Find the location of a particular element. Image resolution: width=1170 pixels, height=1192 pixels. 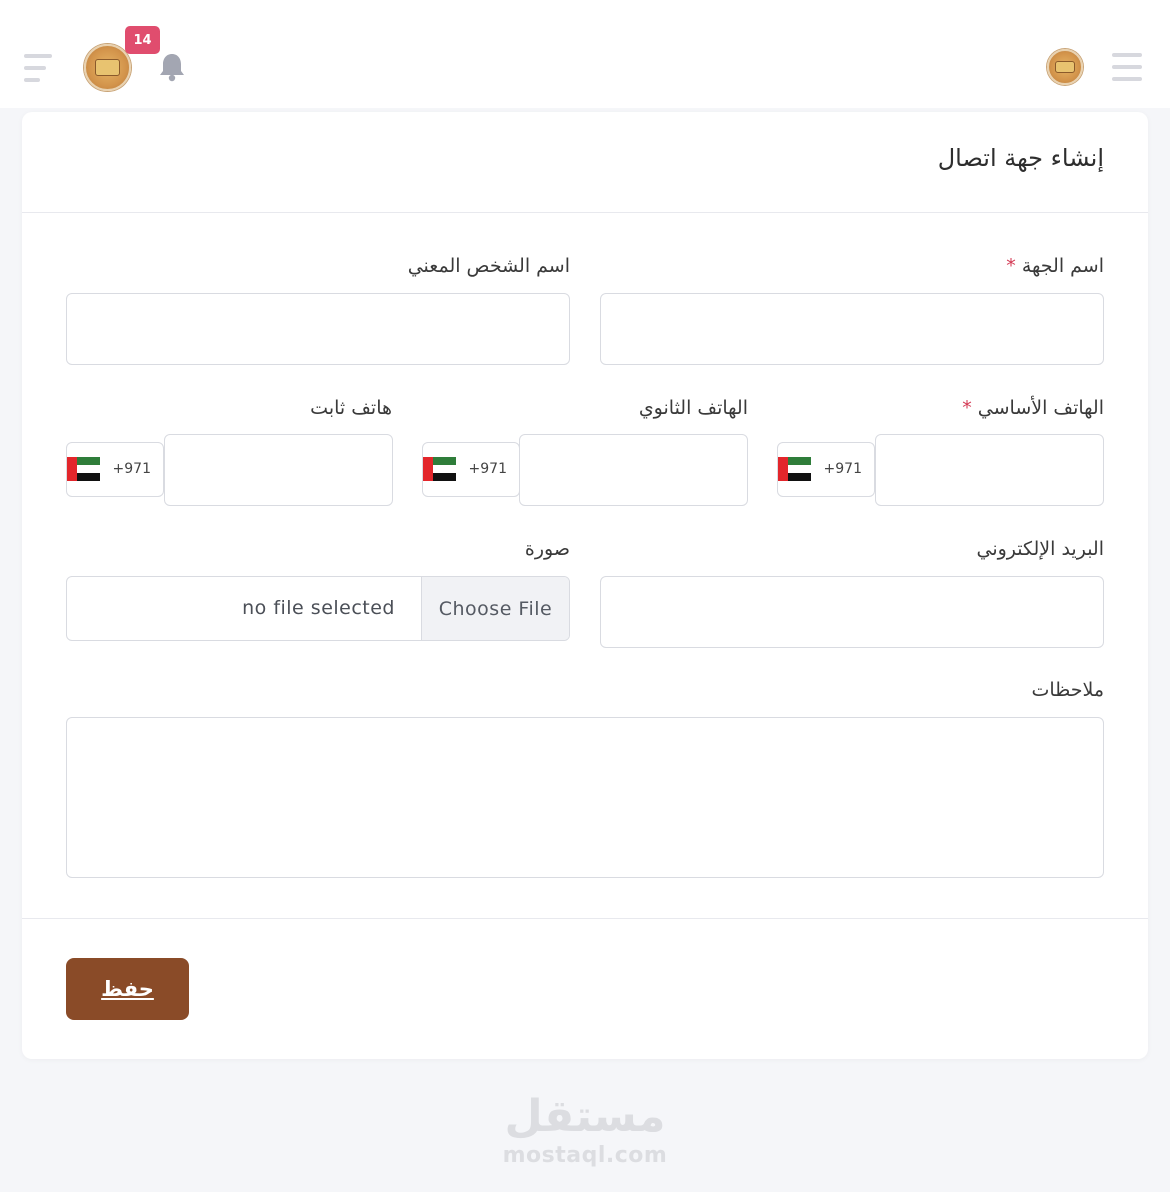

secondary-phone-country-select: +971 is located at coordinates (471, 469).